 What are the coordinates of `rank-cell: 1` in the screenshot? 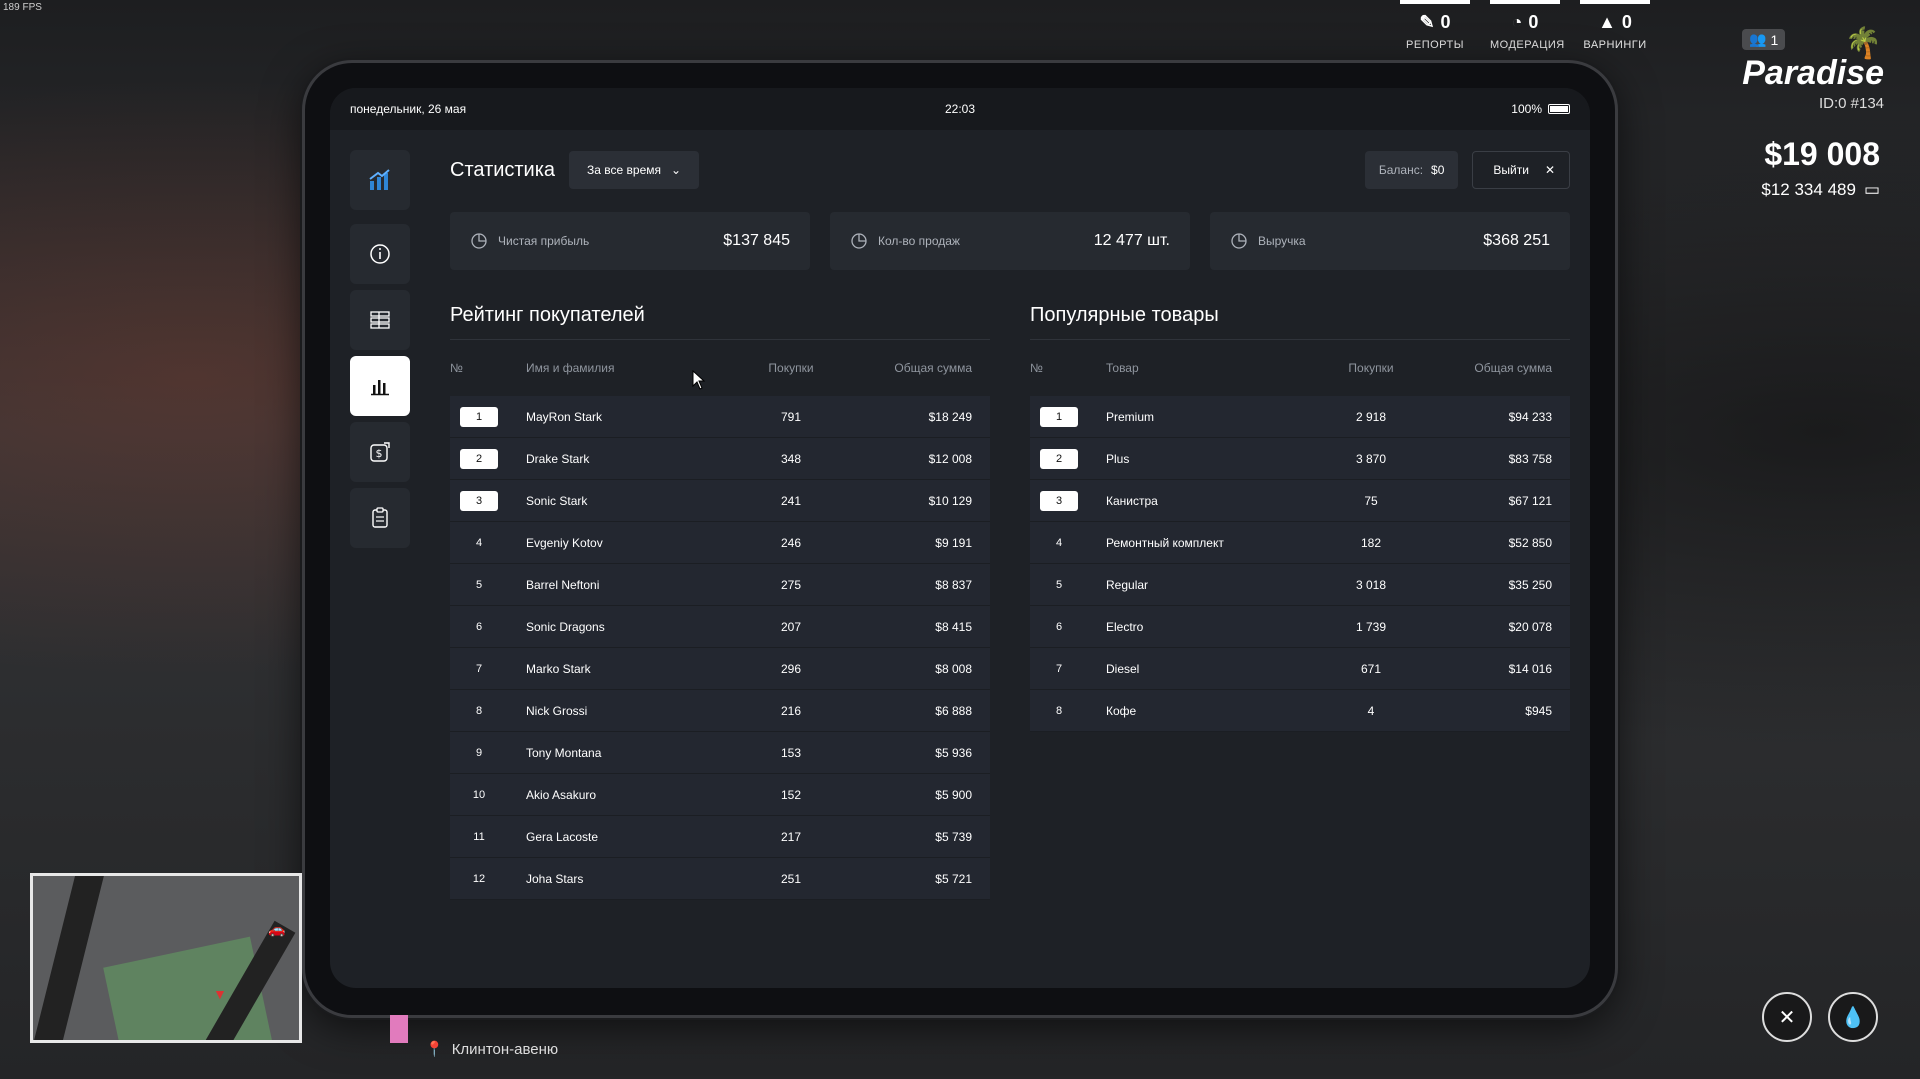 It's located at (1068, 416).